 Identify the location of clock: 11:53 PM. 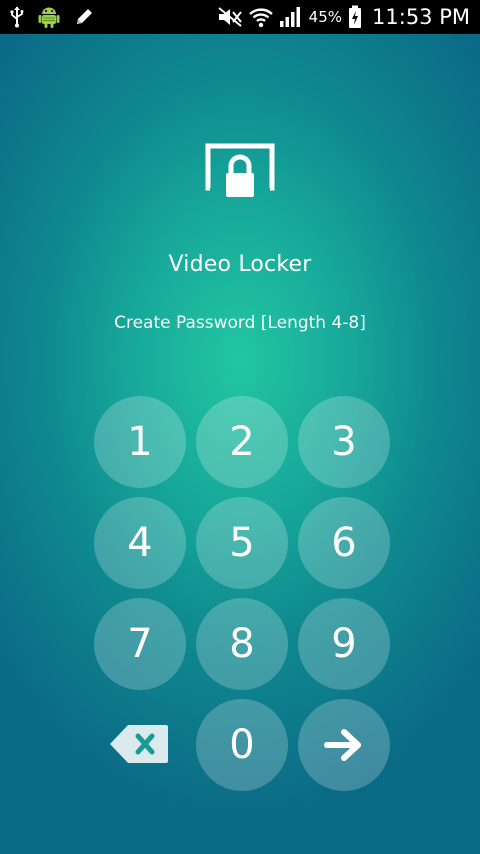
(421, 17).